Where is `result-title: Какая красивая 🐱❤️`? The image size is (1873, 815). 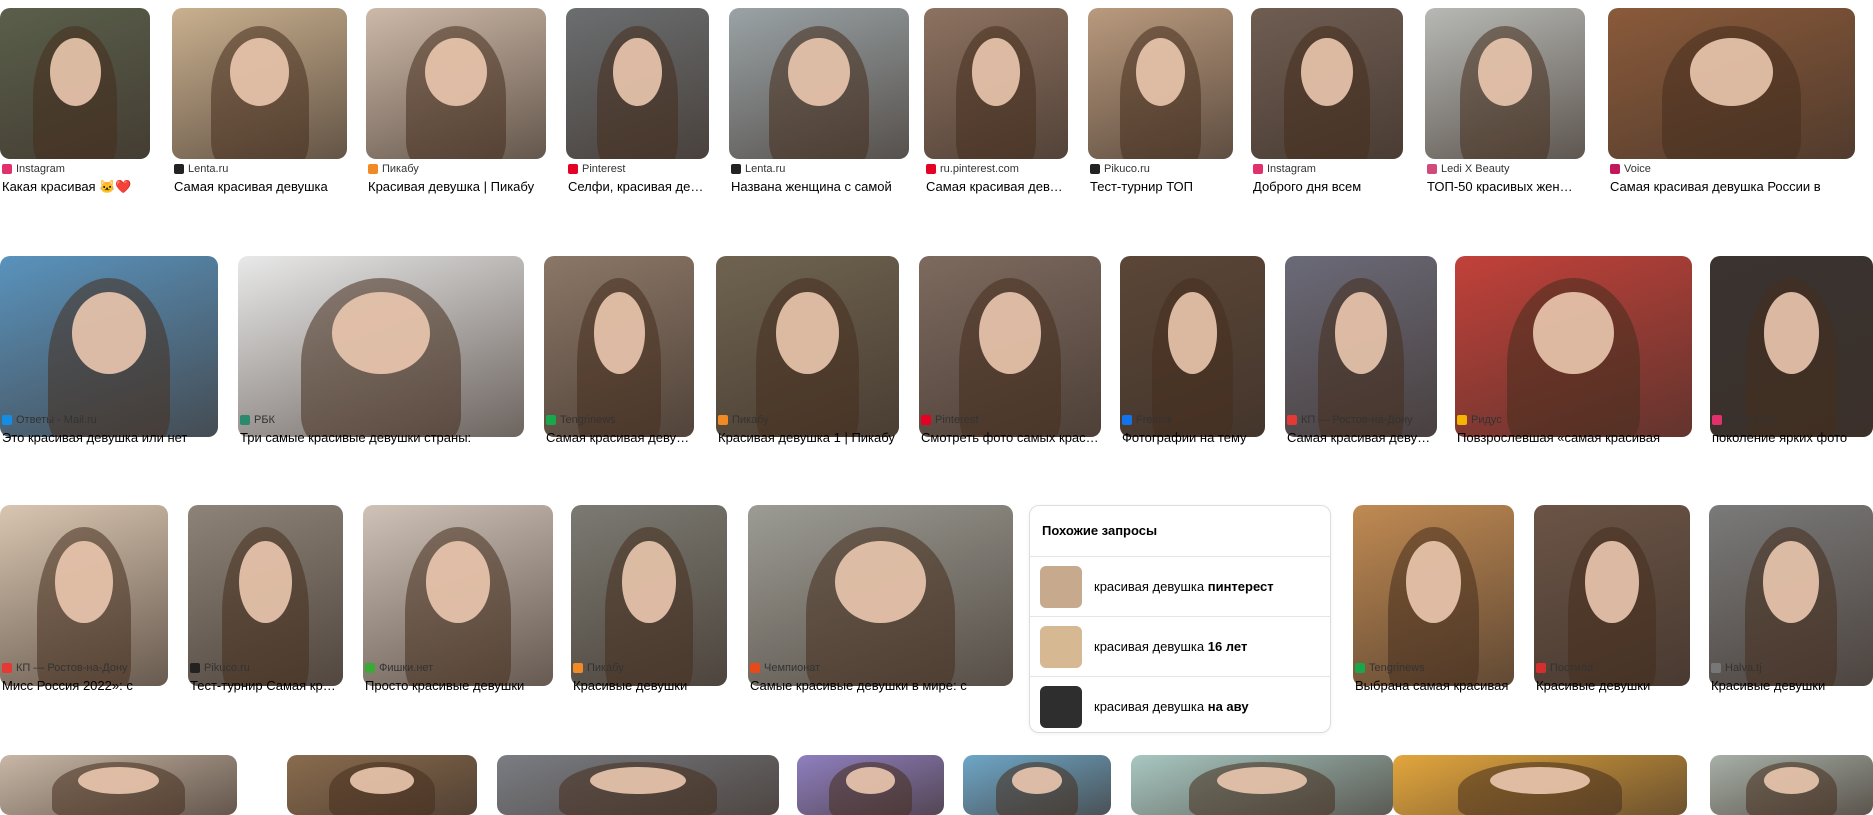
result-title: Какая красивая 🐱❤️ is located at coordinates (75, 187).